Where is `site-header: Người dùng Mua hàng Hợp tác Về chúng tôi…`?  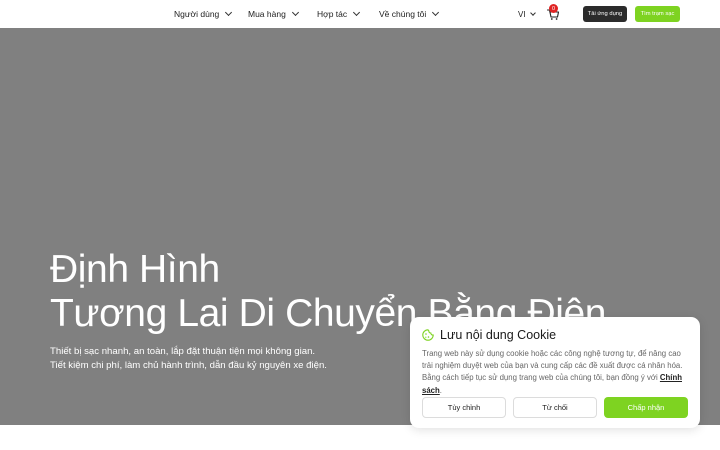 site-header: Người dùng Mua hàng Hợp tác Về chúng tôi… is located at coordinates (360, 14).